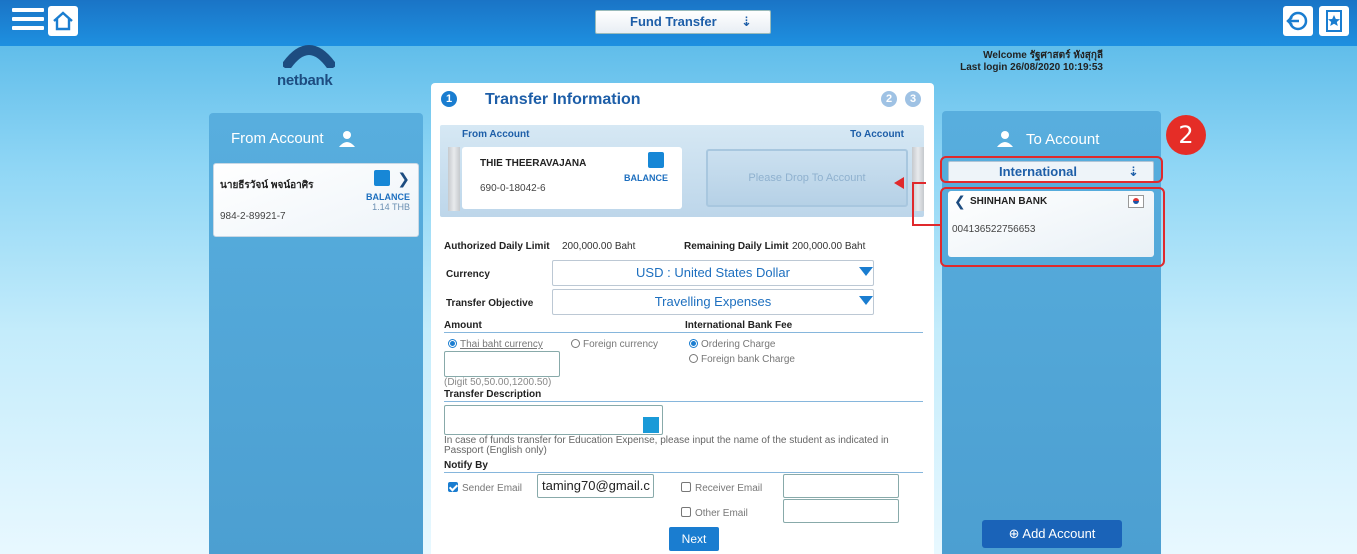 Image resolution: width=1357 pixels, height=554 pixels. Describe the element at coordinates (729, 488) in the screenshot. I see `receiver-email-label: Receiver Email` at that location.